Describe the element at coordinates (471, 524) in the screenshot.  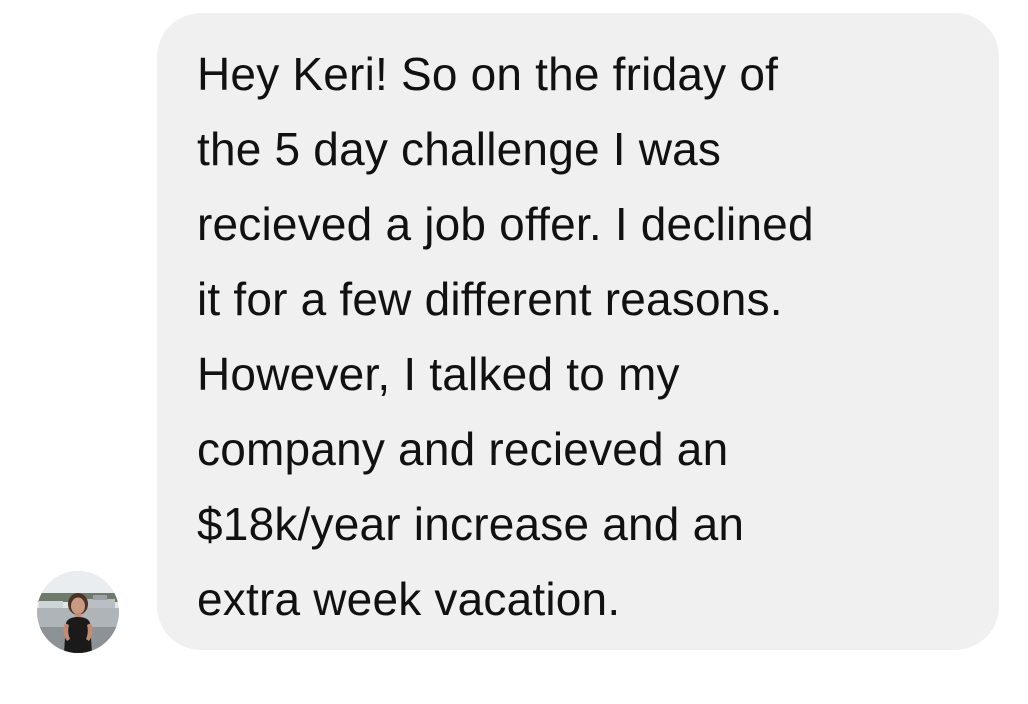
I see `message-text-line: $18k/year increase and an` at that location.